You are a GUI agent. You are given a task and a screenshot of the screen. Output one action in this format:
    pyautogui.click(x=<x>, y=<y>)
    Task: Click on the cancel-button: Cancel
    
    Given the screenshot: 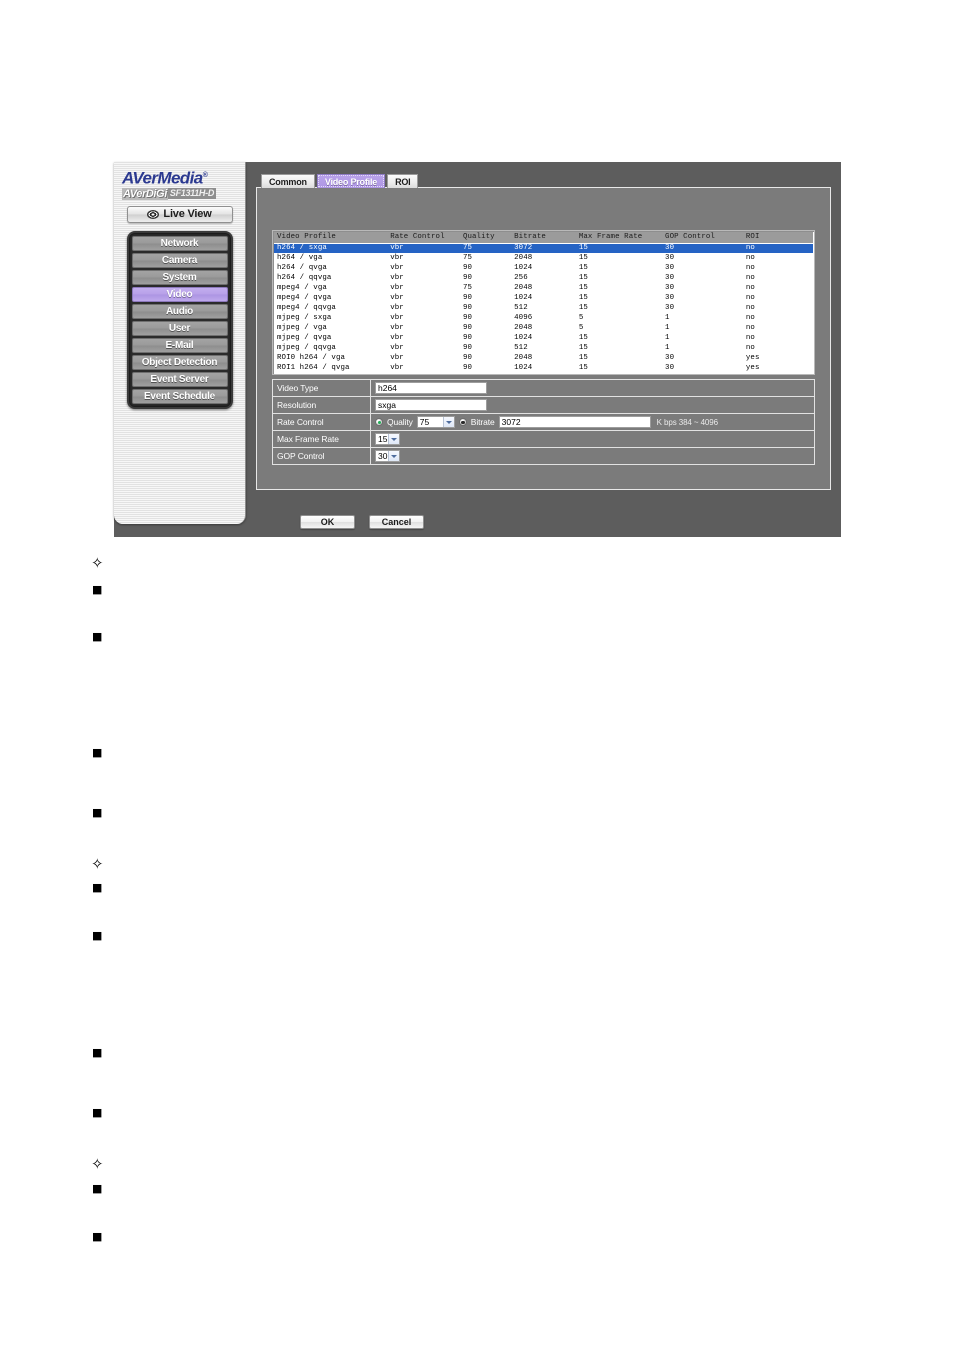 What is the action you would take?
    pyautogui.click(x=396, y=522)
    